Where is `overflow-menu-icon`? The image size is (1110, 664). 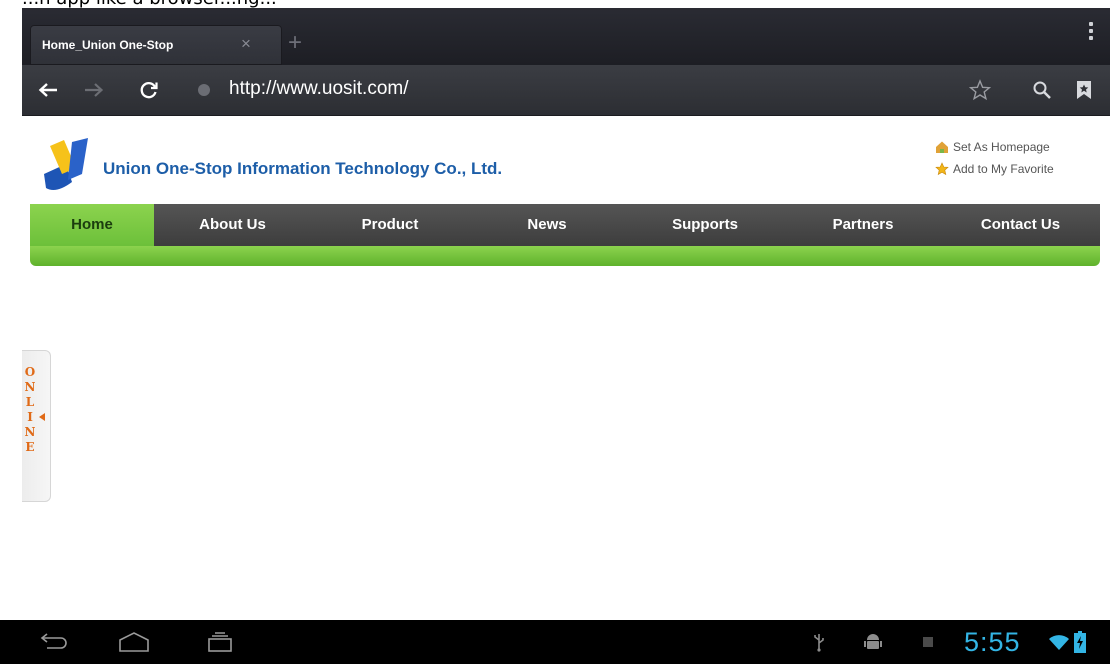 overflow-menu-icon is located at coordinates (1091, 33).